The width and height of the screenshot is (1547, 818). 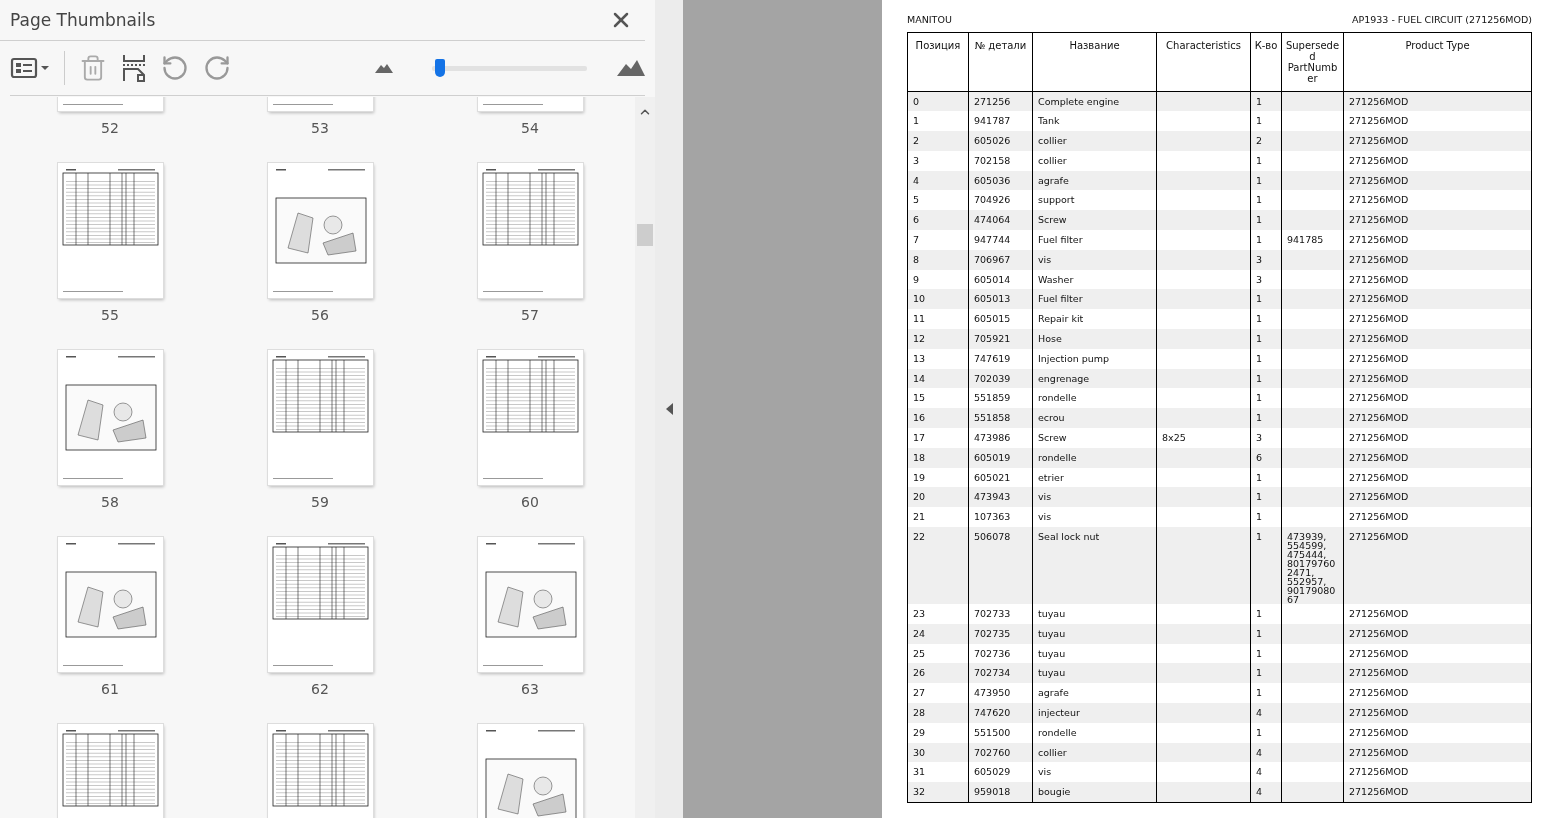 I want to click on table-cell: 473943, so click(x=992, y=497).